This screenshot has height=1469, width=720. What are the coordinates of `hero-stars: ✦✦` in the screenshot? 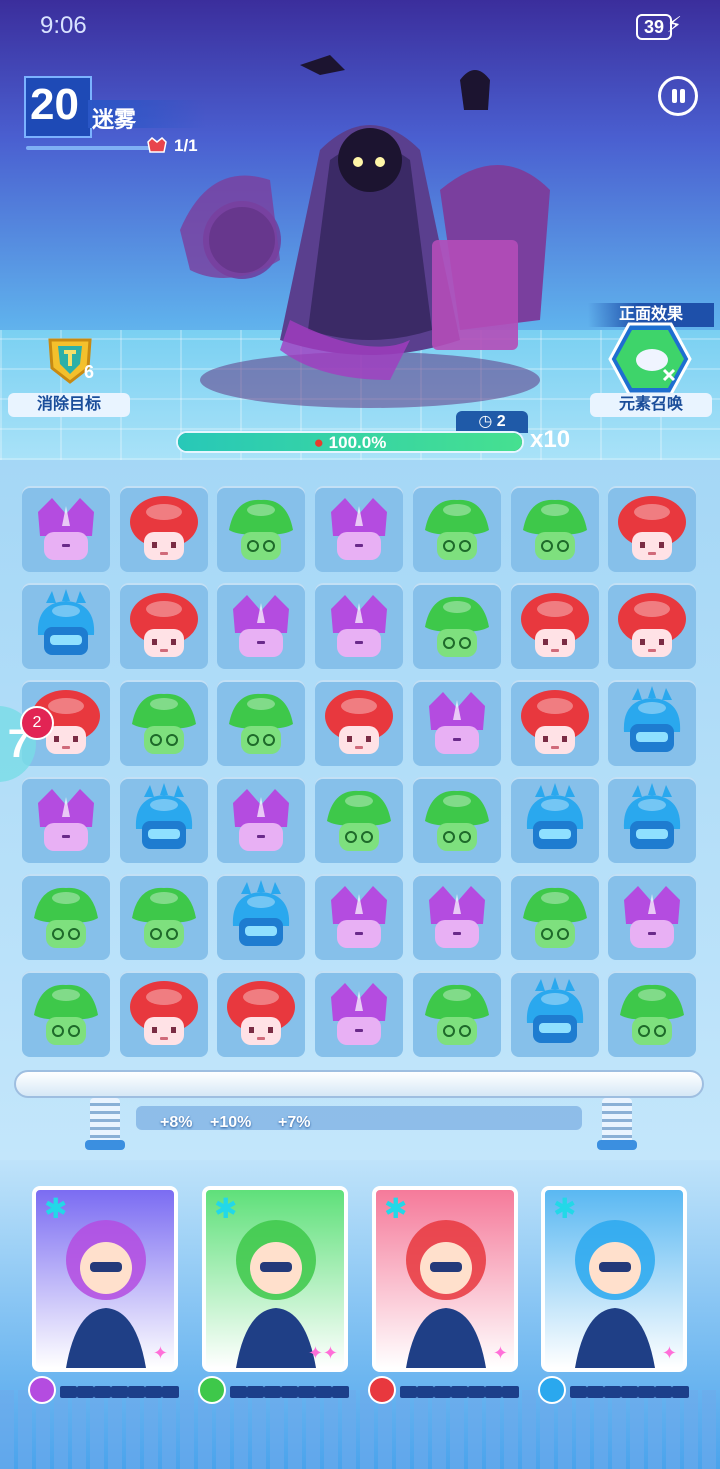 It's located at (322, 1353).